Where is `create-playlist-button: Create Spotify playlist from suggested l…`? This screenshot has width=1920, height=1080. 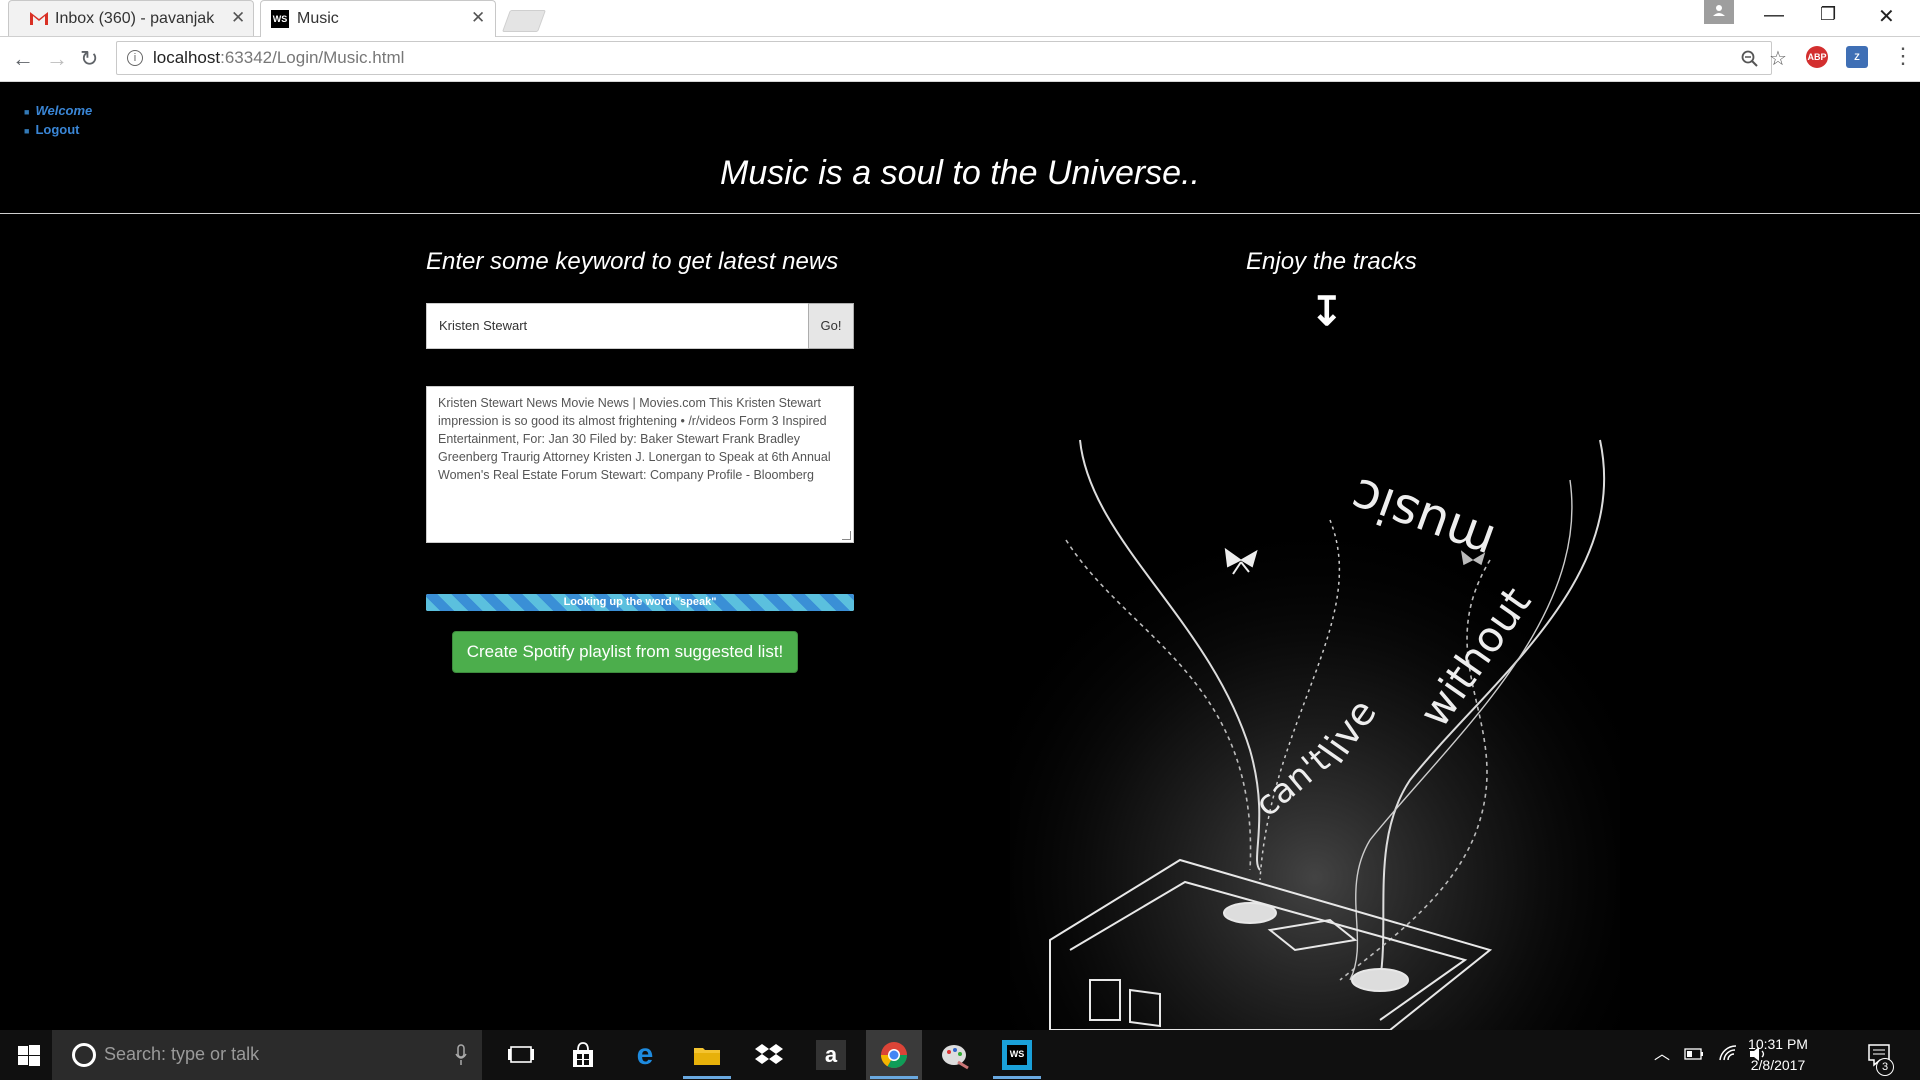 create-playlist-button: Create Spotify playlist from suggested l… is located at coordinates (625, 652).